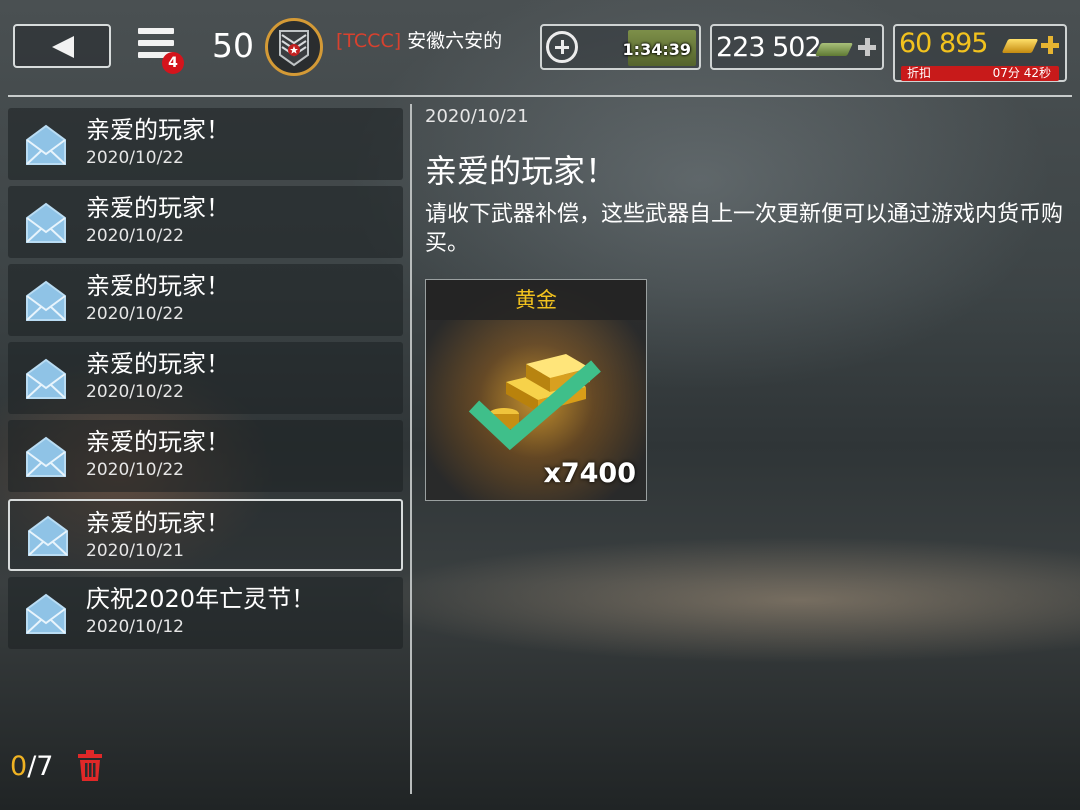  Describe the element at coordinates (620, 47) in the screenshot. I see `supply-crate-timer: 1:34:39` at that location.